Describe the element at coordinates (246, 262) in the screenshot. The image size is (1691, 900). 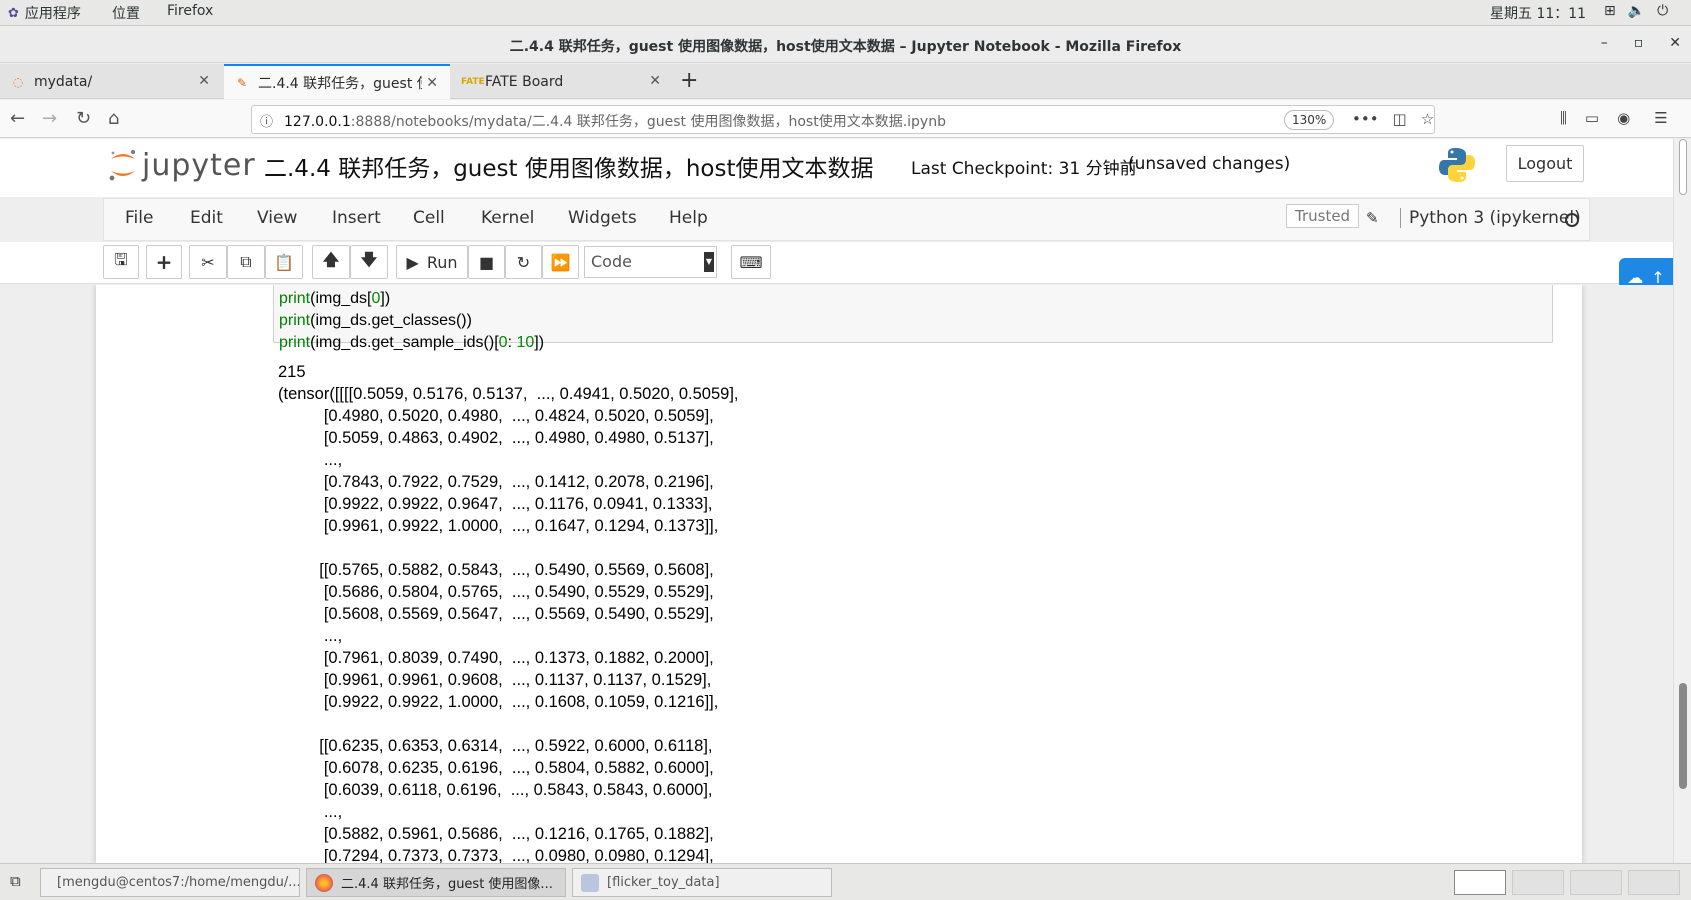
I see `copy-button: ⧉` at that location.